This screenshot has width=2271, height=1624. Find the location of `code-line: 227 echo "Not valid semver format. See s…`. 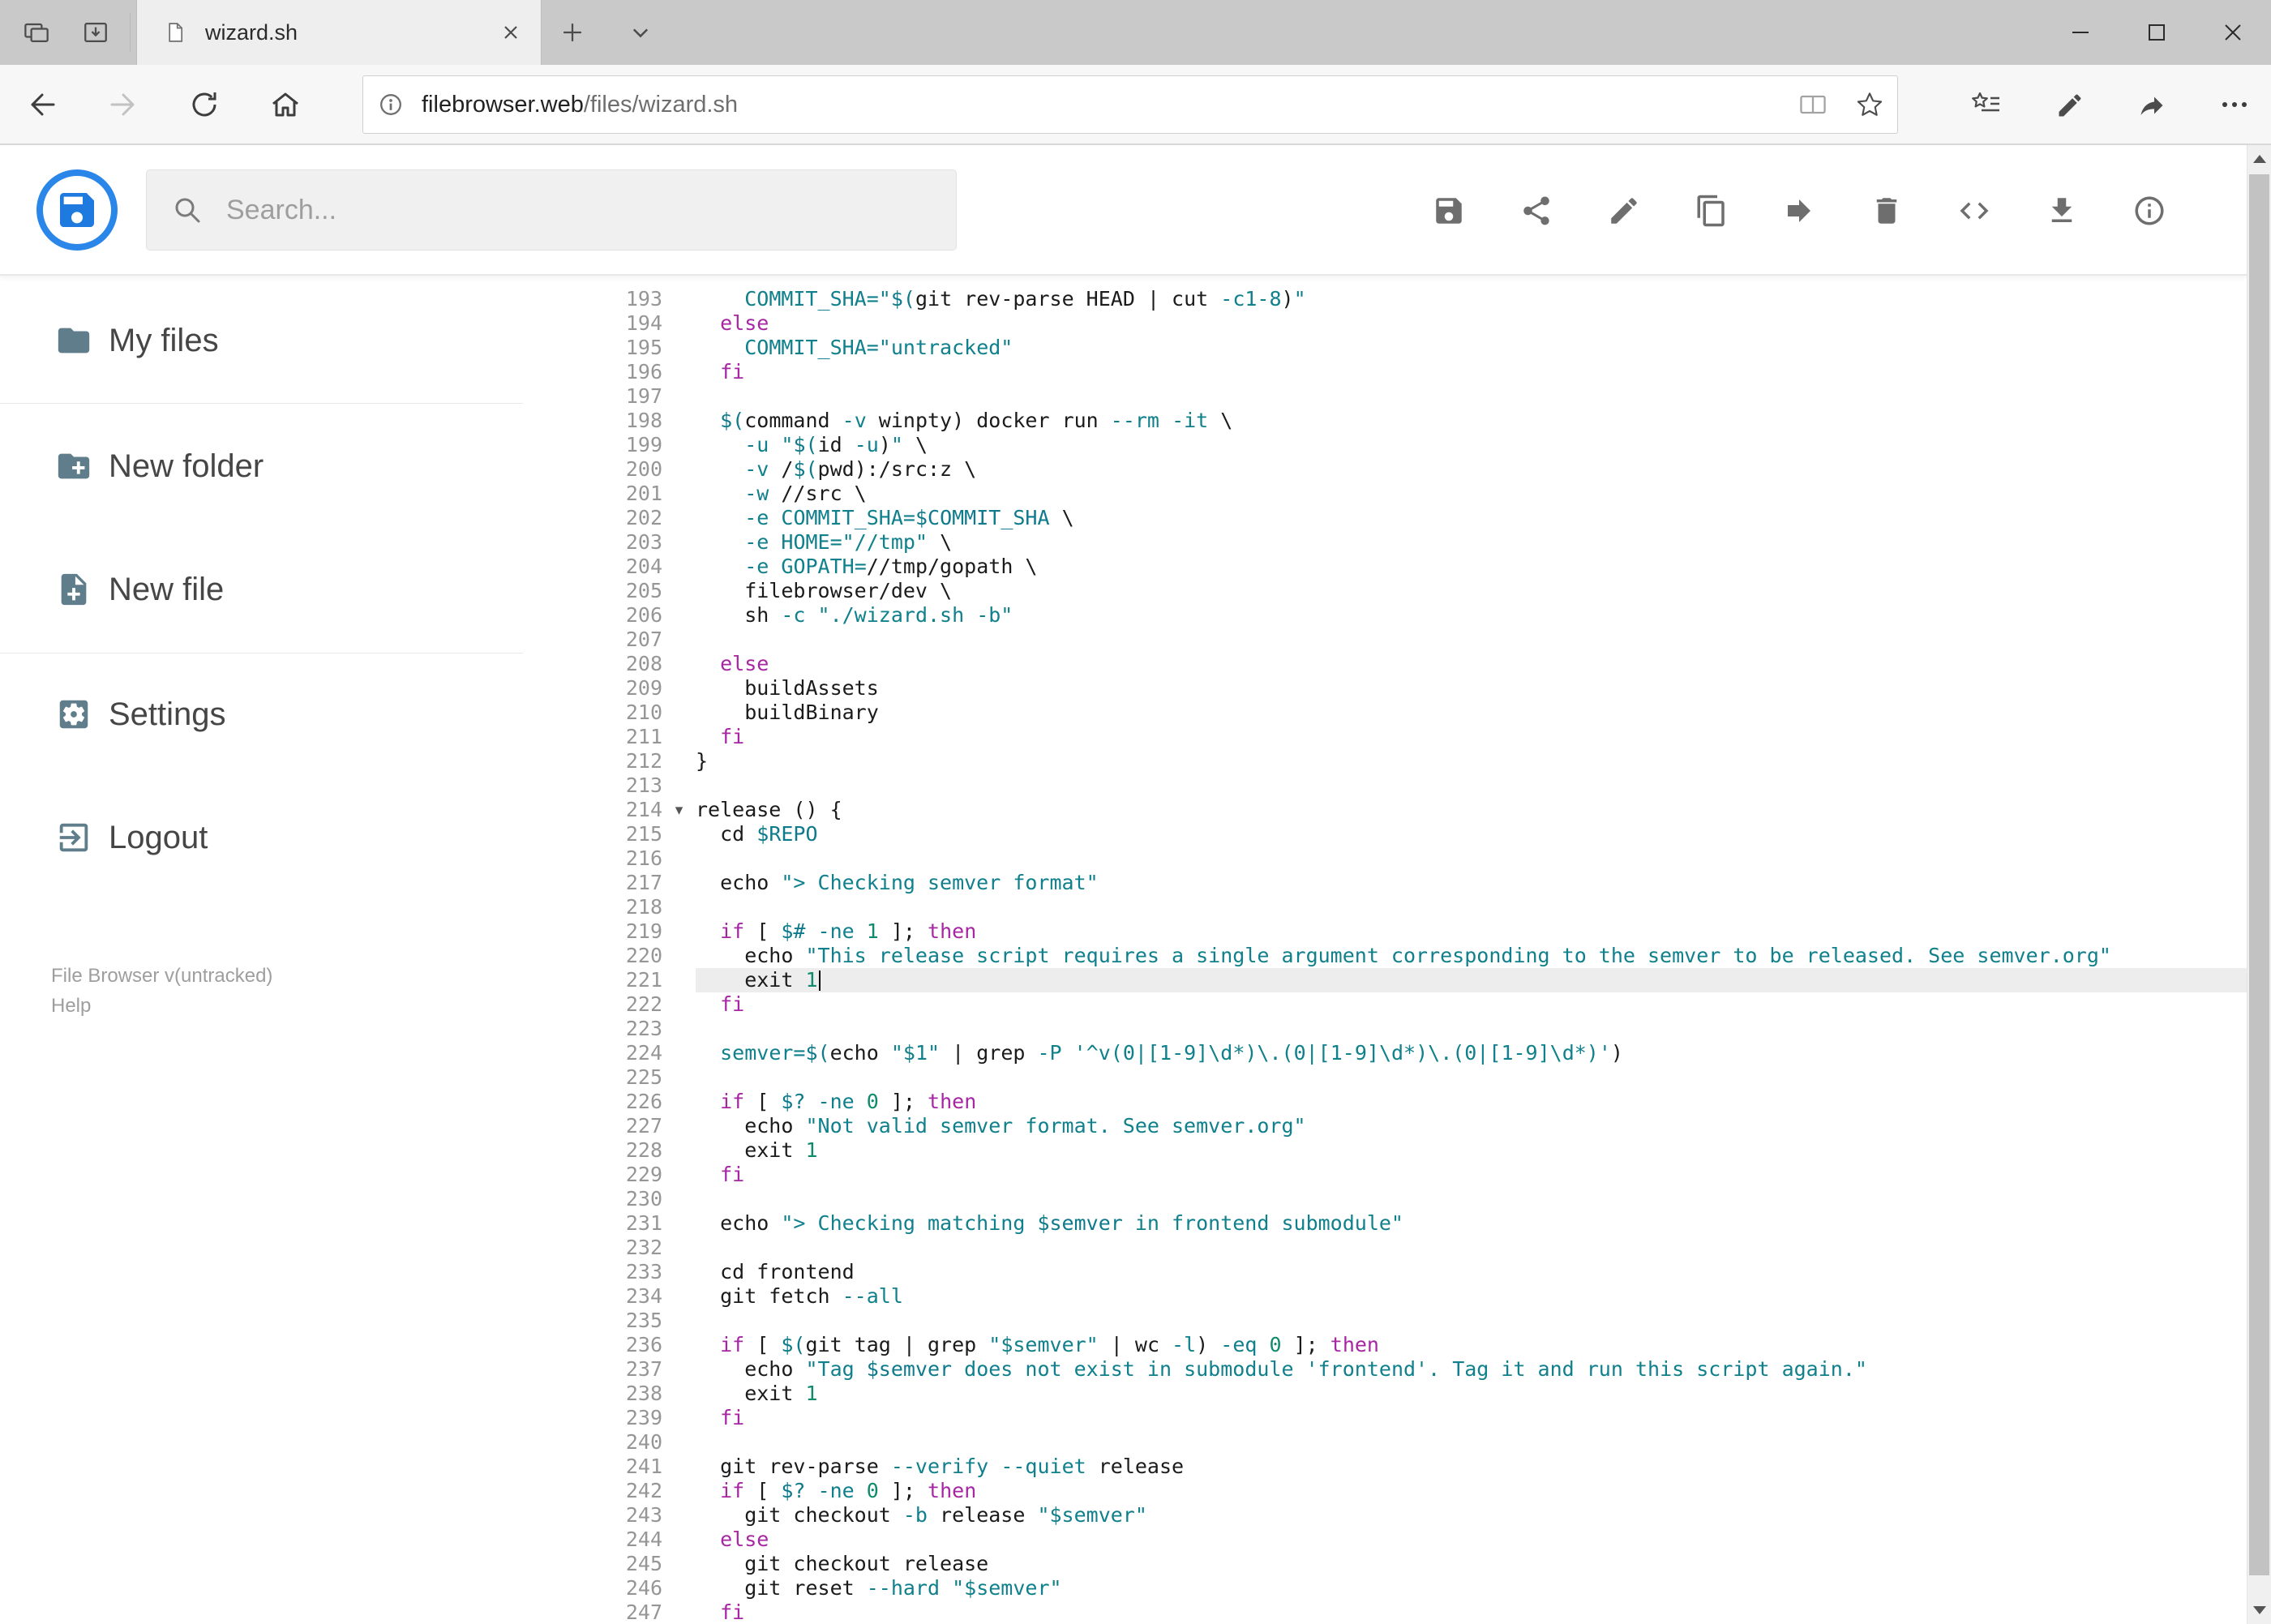

code-line: 227 echo "Not valid semver format. See s… is located at coordinates (1385, 1126).